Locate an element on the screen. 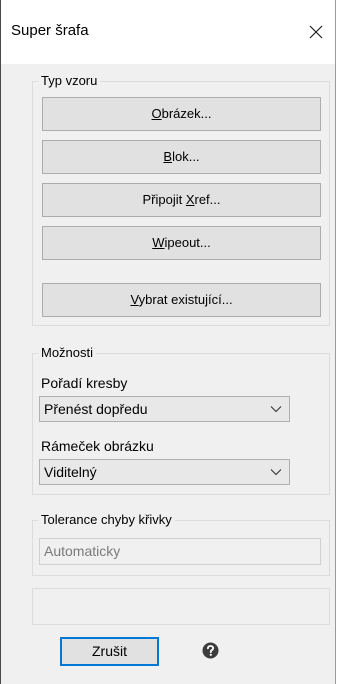  image-frame-value: Viditelný is located at coordinates (70, 472).